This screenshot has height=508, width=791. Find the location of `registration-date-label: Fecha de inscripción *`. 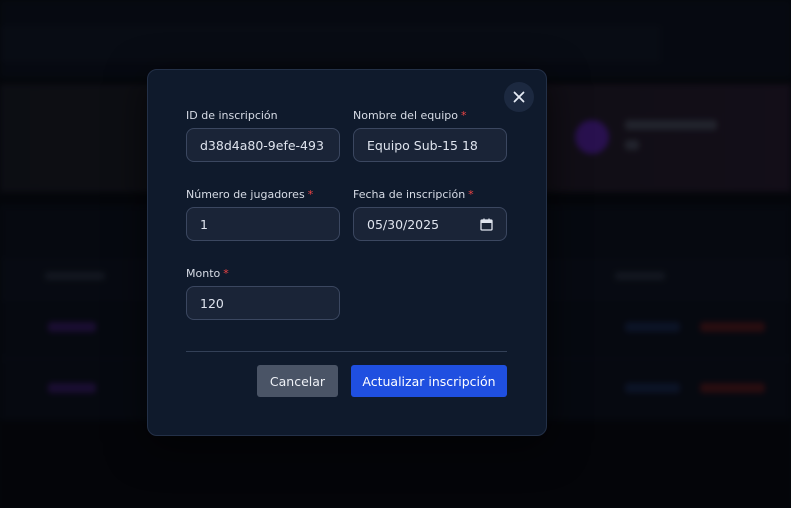

registration-date-label: Fecha de inscripción * is located at coordinates (413, 194).